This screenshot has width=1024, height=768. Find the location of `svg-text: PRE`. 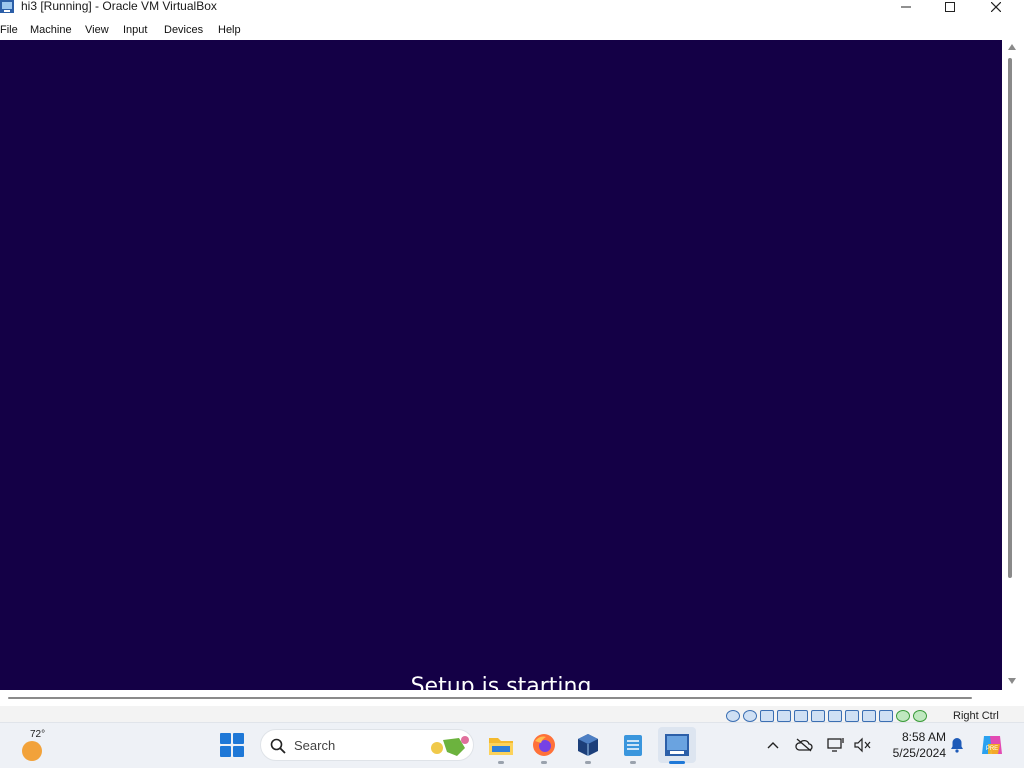

svg-text: PRE is located at coordinates (992, 749).